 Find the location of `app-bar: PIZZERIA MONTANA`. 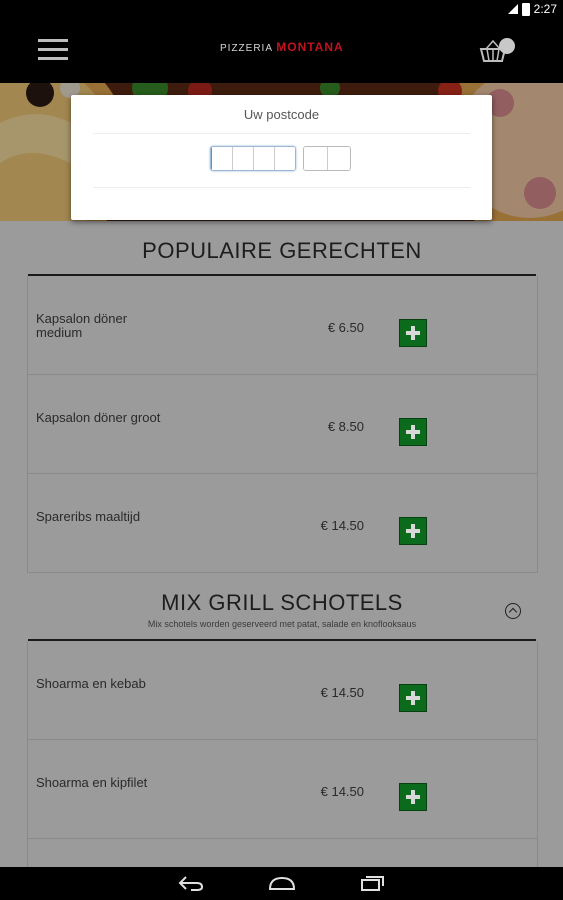

app-bar: PIZZERIA MONTANA is located at coordinates (281, 51).